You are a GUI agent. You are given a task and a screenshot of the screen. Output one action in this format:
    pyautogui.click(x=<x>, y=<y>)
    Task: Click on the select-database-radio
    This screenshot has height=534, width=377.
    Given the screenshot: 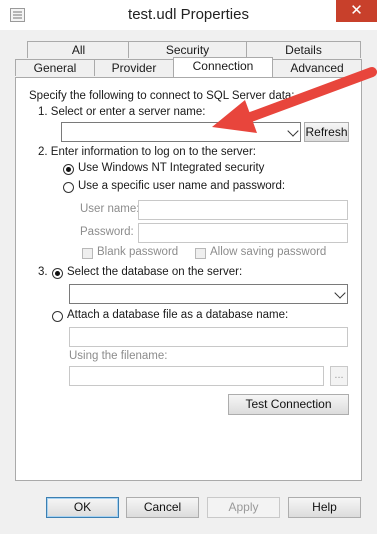 What is the action you would take?
    pyautogui.click(x=57, y=273)
    